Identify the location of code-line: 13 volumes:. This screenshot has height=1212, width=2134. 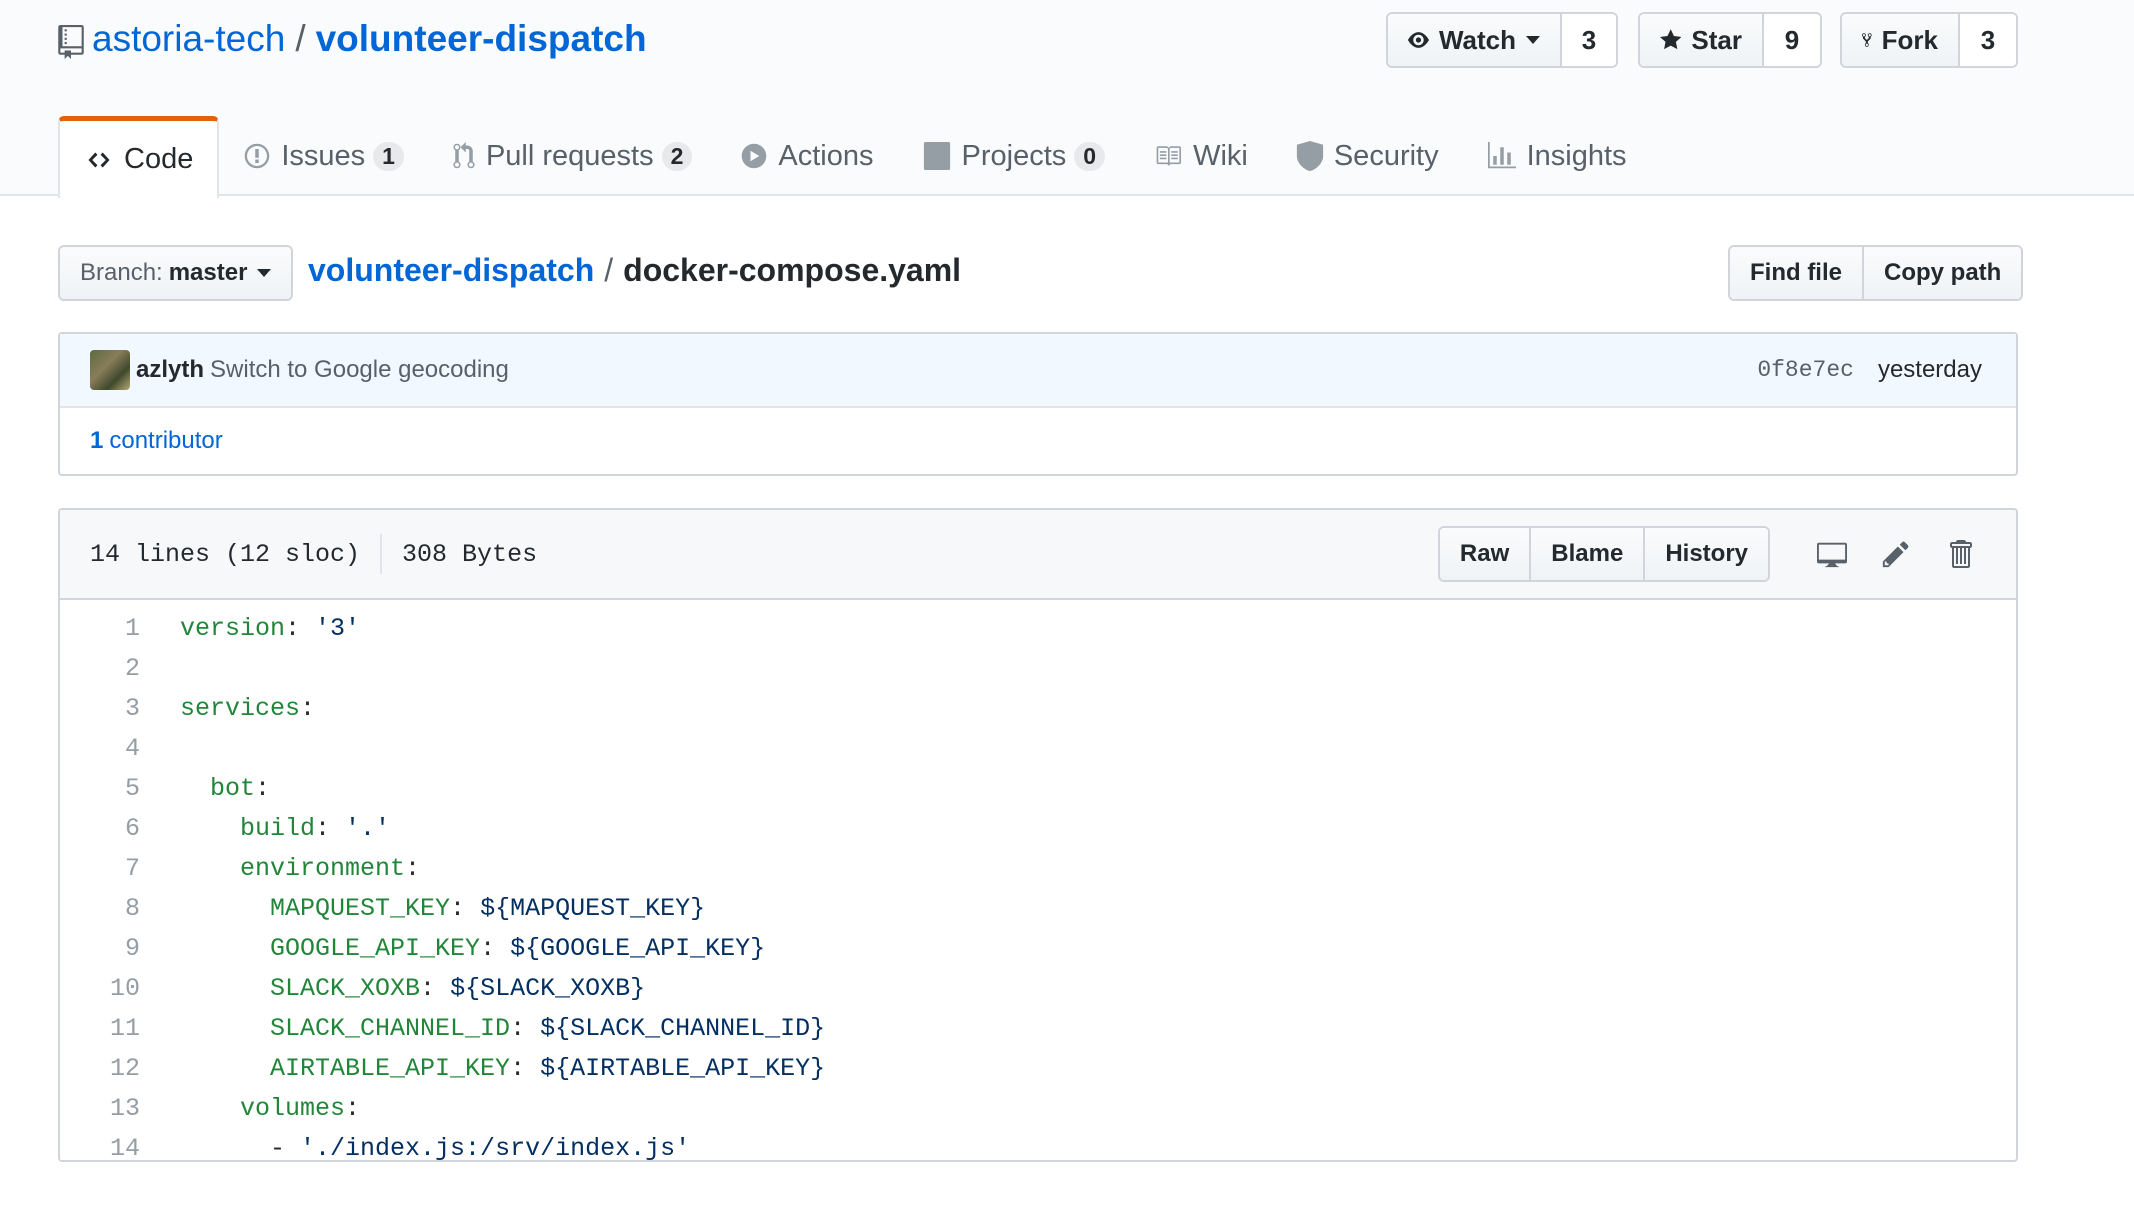
(1038, 1108).